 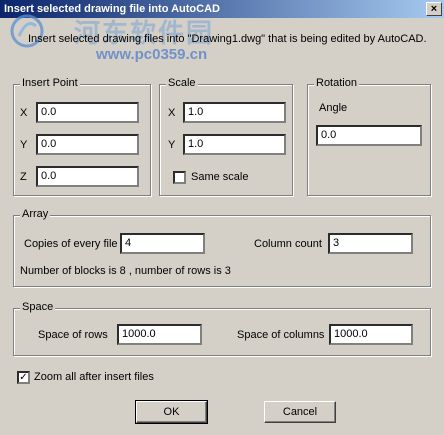 I want to click on scale-group: Scale X 1.0 Y 1.0 Same scale, so click(x=226, y=136).